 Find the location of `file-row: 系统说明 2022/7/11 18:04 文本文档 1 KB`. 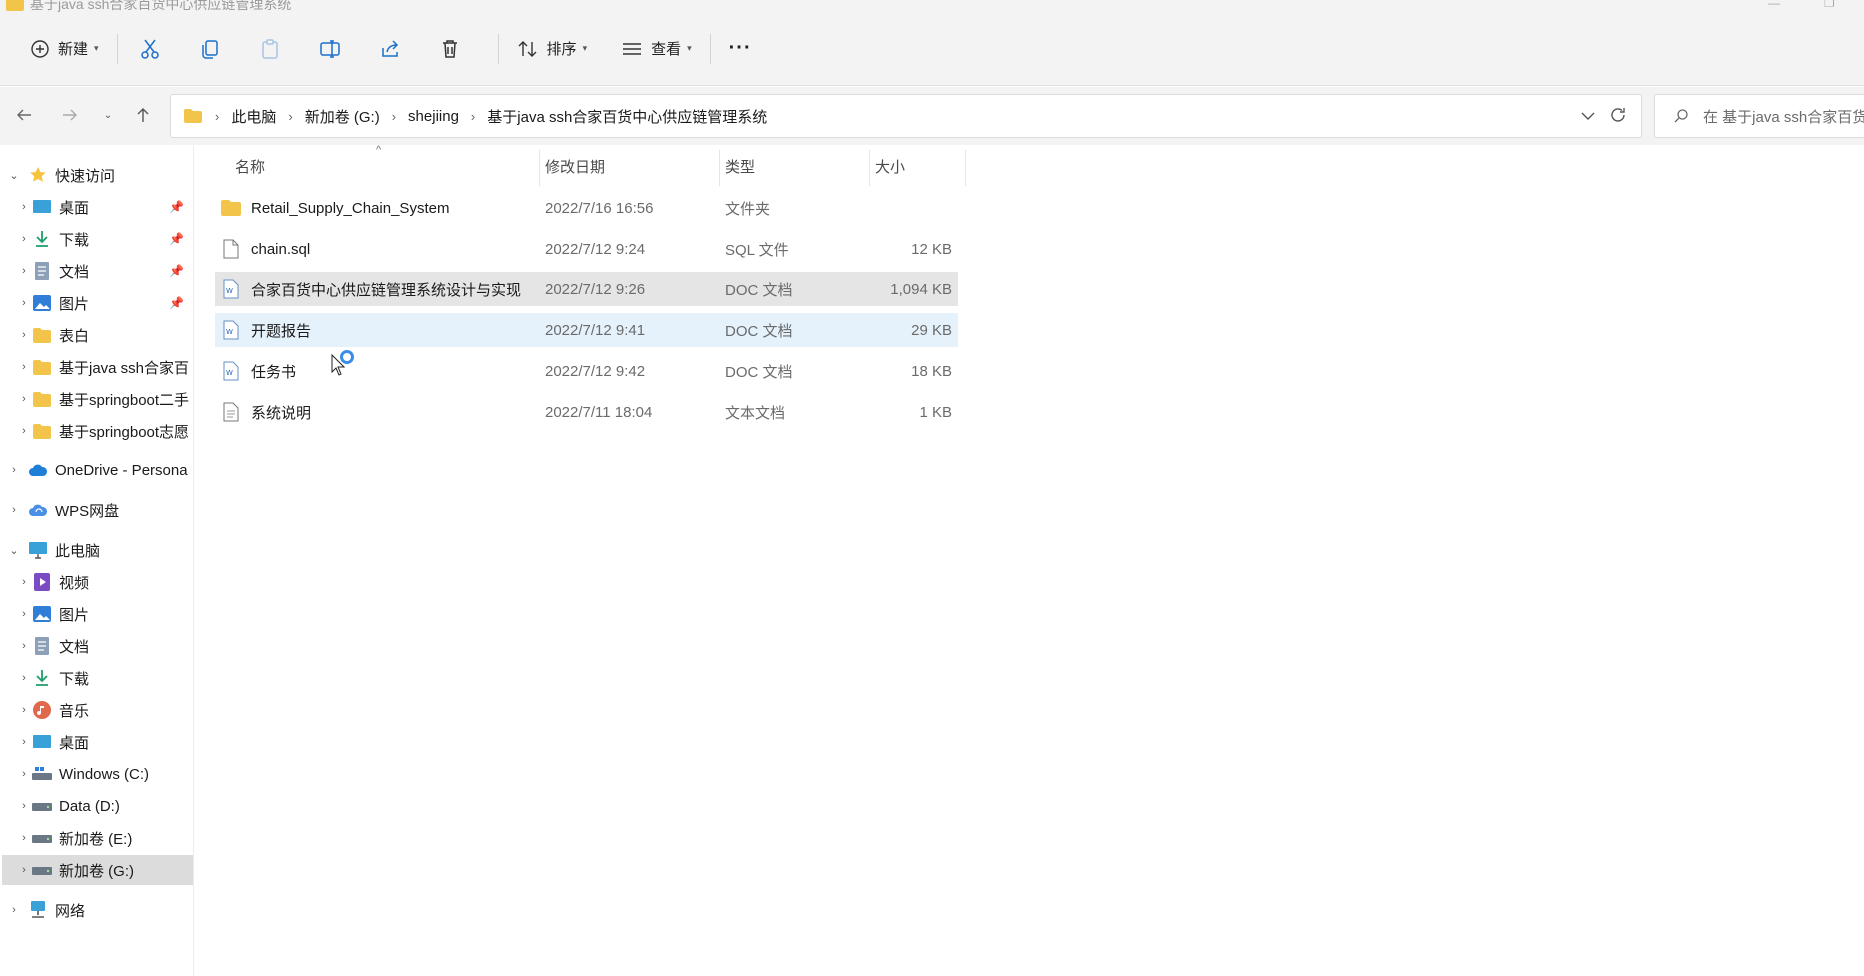

file-row: 系统说明 2022/7/11 18:04 文本文档 1 KB is located at coordinates (586, 412).